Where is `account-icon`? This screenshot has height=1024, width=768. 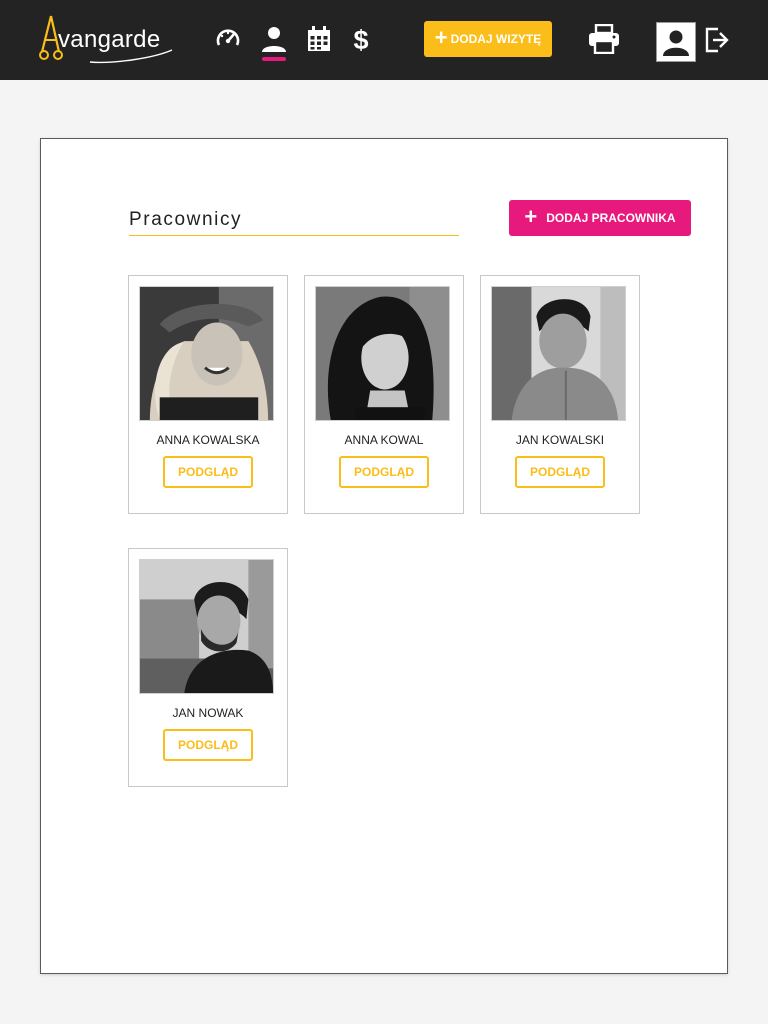
account-icon is located at coordinates (676, 43).